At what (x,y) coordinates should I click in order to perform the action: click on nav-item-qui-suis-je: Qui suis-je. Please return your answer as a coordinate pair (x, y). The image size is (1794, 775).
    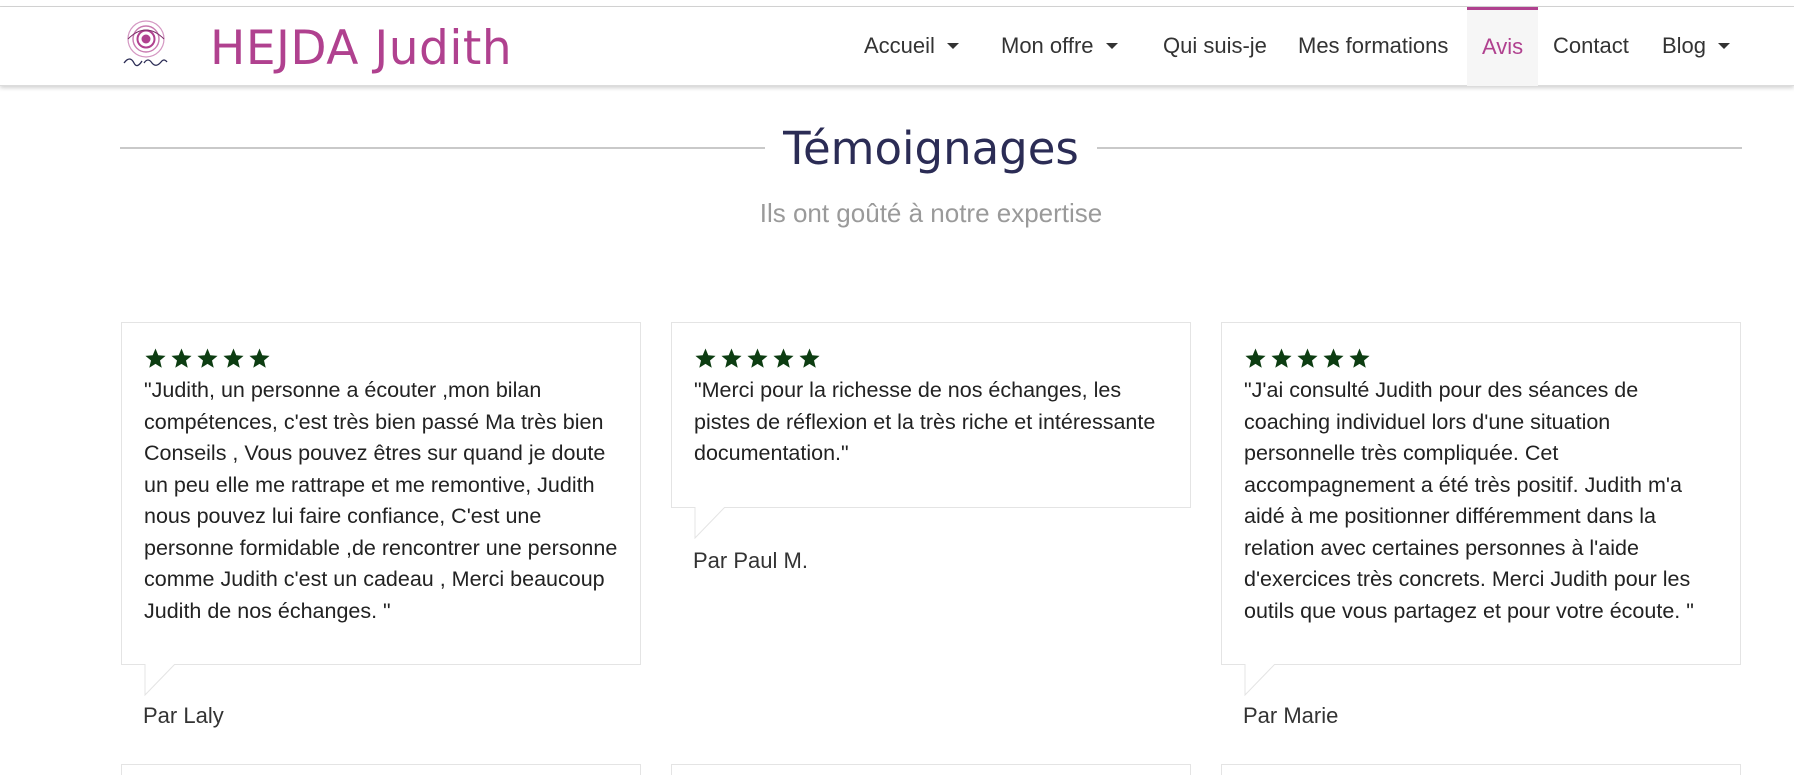
    Looking at the image, I should click on (1215, 46).